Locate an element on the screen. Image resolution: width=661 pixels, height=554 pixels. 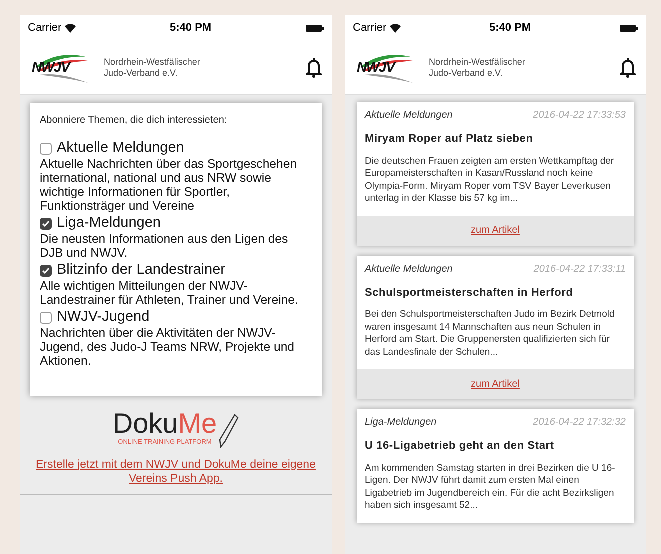
news-timestamp: 2016-04-22 17:33:53 is located at coordinates (579, 116).